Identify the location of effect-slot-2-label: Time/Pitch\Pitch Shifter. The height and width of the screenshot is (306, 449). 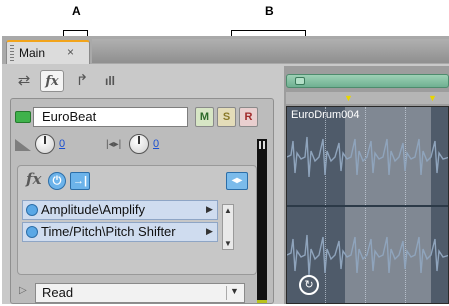
(108, 231).